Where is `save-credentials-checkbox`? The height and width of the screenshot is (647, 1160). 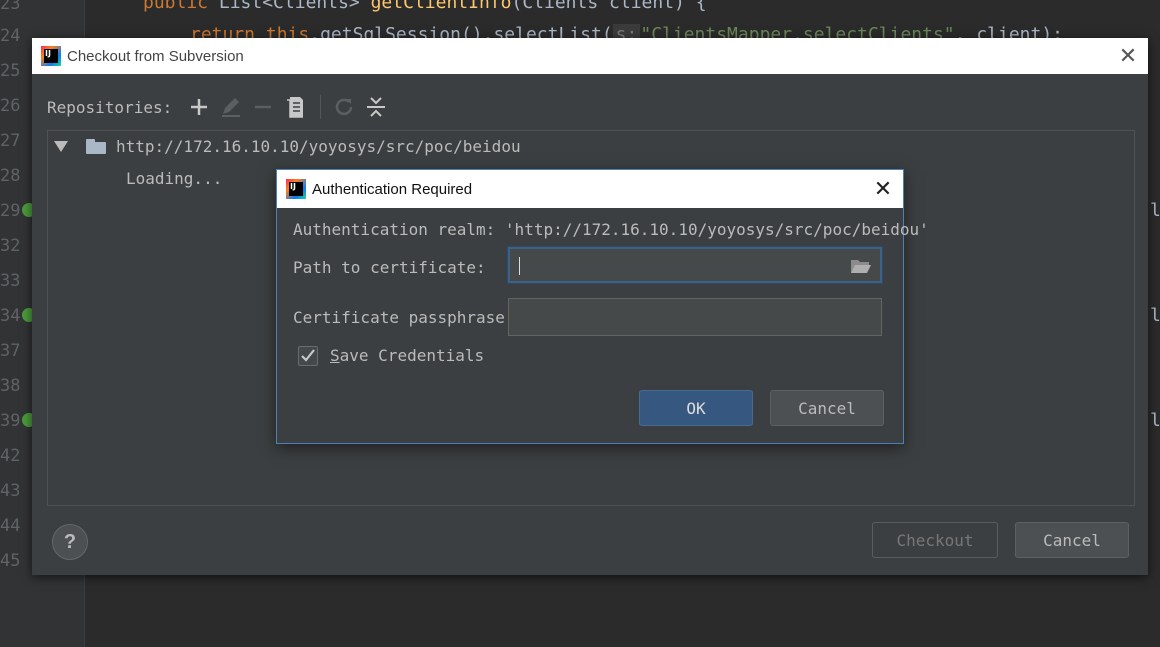 save-credentials-checkbox is located at coordinates (308, 356).